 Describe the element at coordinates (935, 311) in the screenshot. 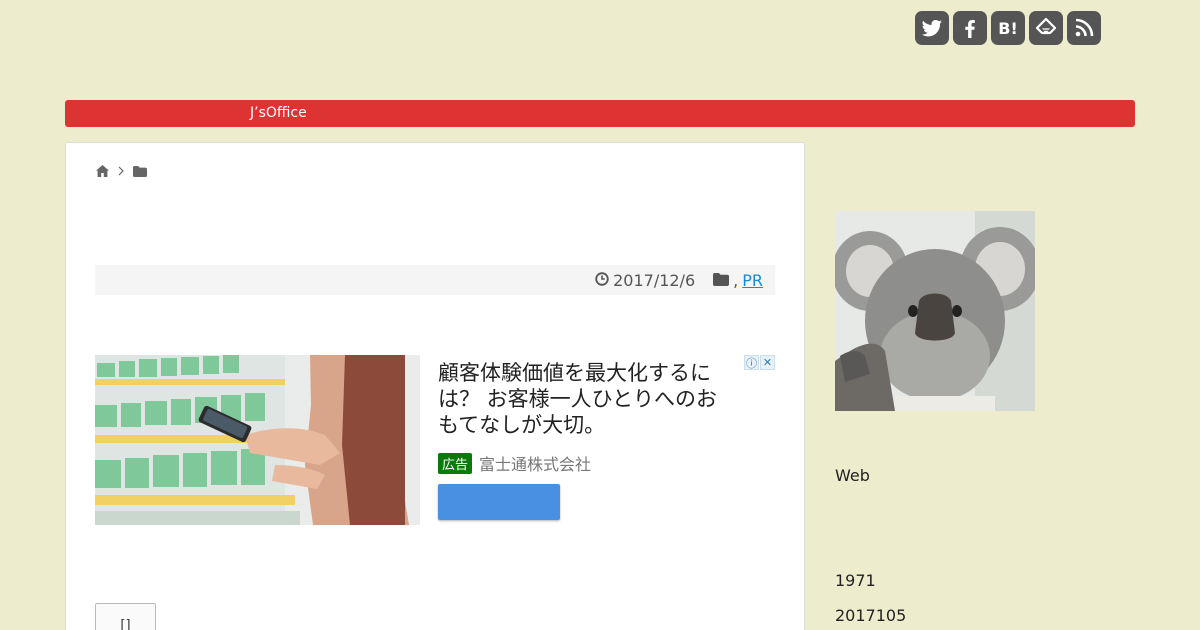

I see `profile-image` at that location.